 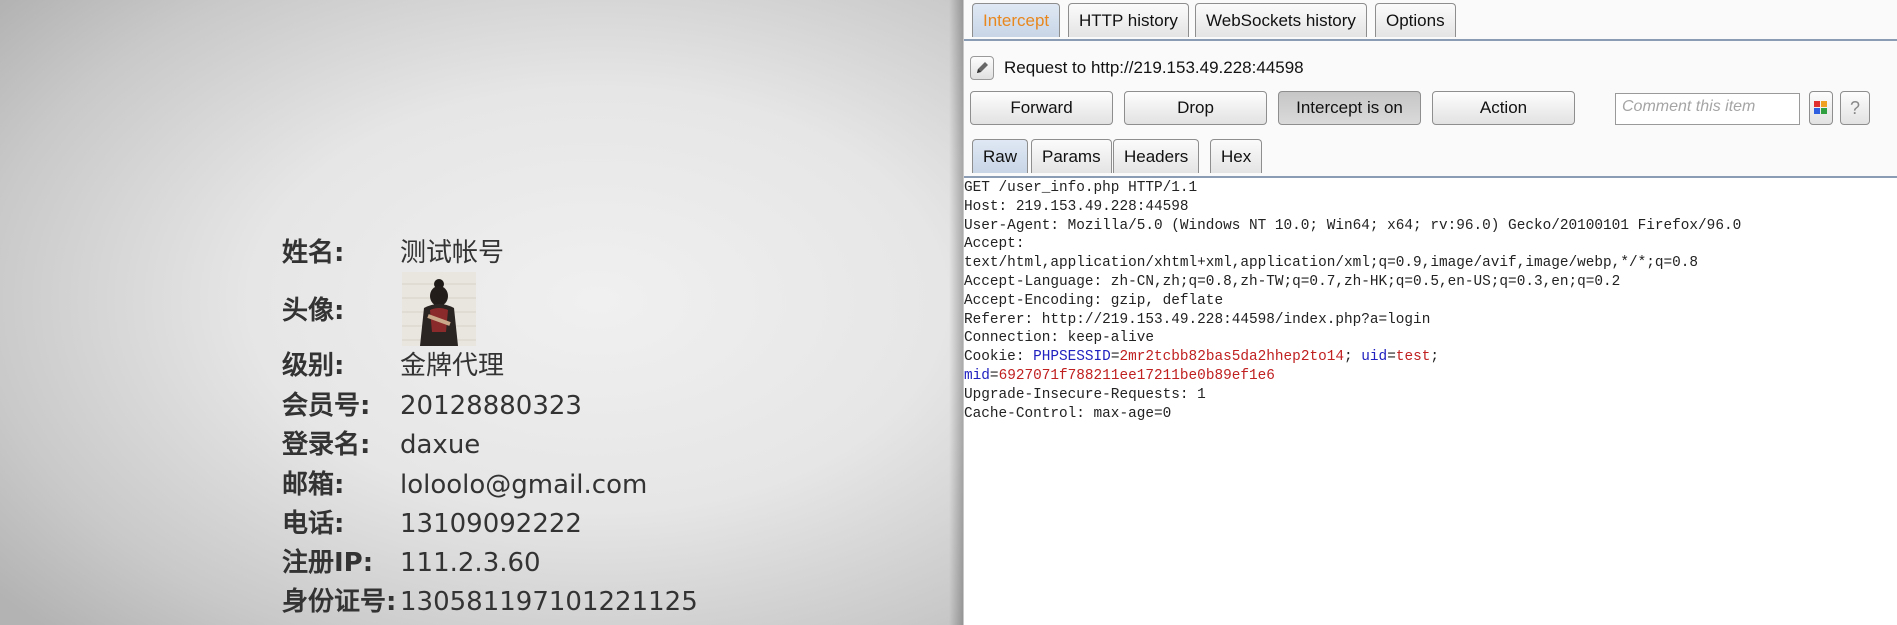 I want to click on name-value: 测试帐号, so click(x=452, y=253).